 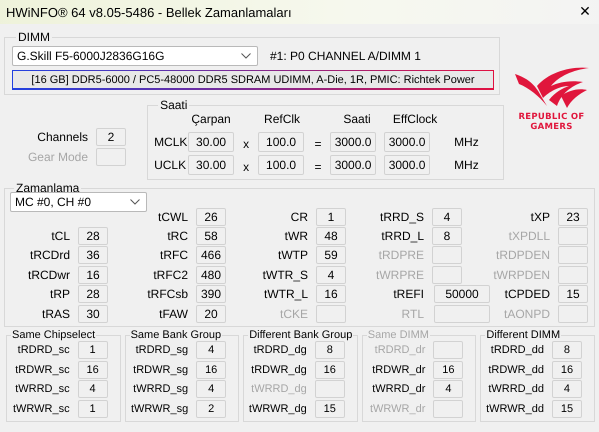 I want to click on timing-label: tRP, so click(x=59, y=294).